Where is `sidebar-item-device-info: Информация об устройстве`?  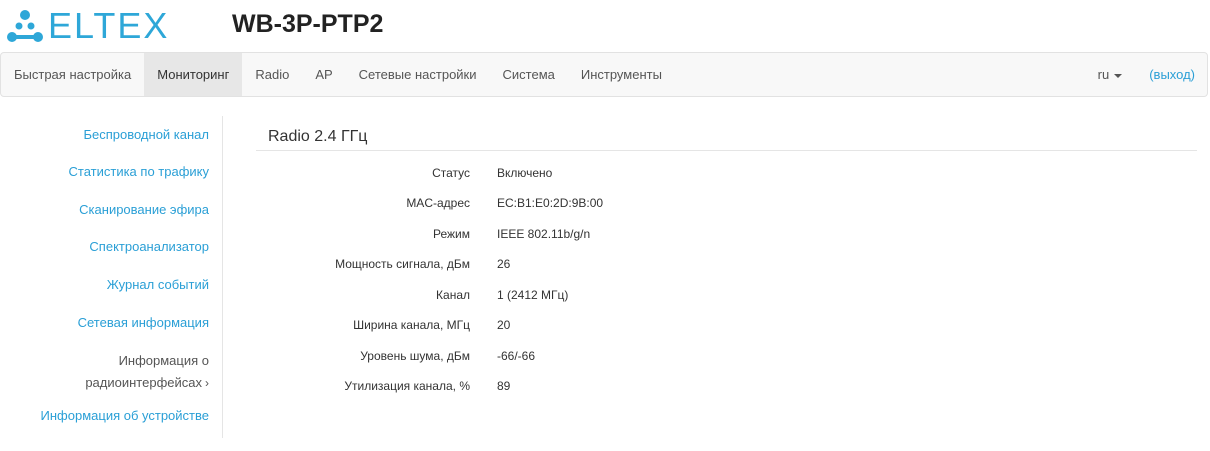 sidebar-item-device-info: Информация об устройстве is located at coordinates (125, 416).